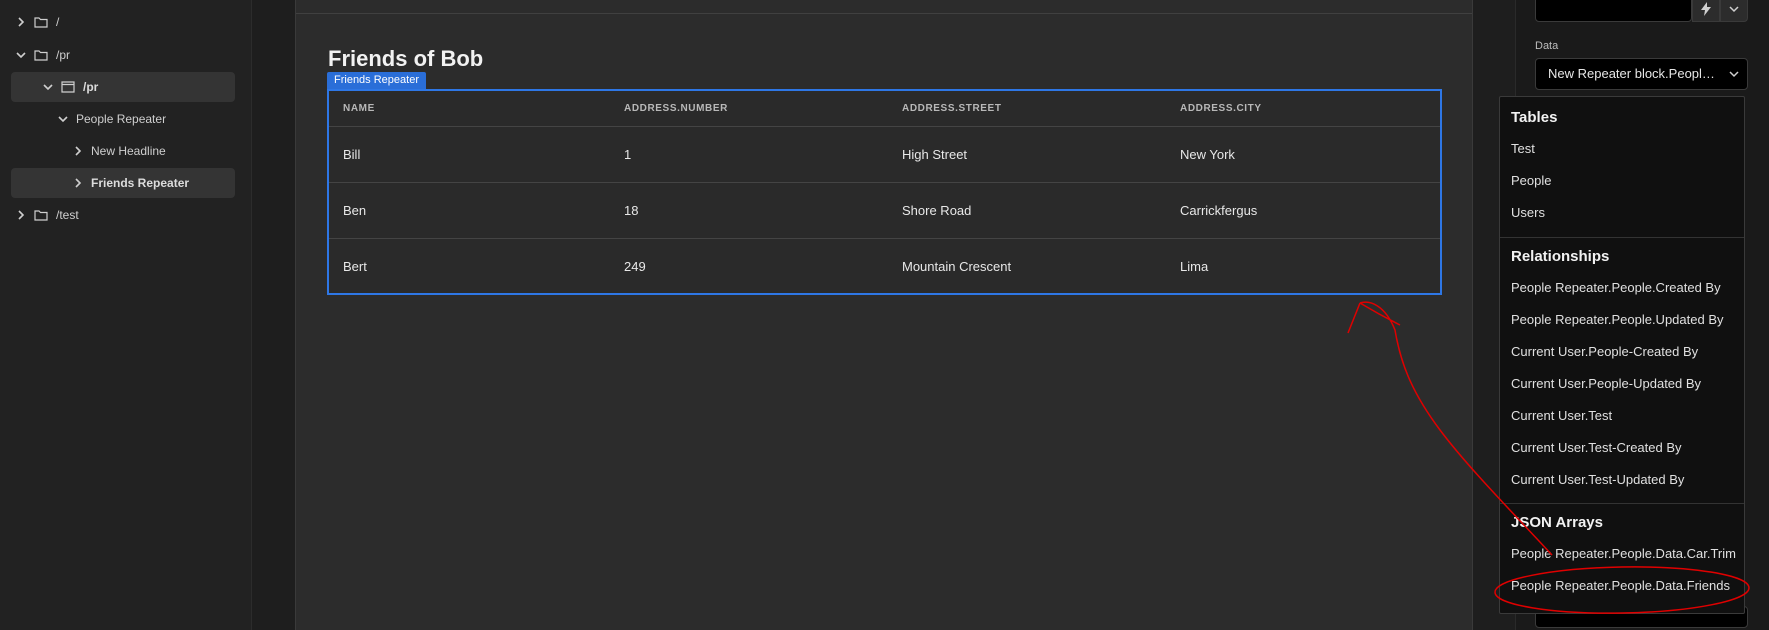  What do you see at coordinates (1623, 553) in the screenshot?
I see `menu-item: People Repeater.People.Data.Car.Trim` at bounding box center [1623, 553].